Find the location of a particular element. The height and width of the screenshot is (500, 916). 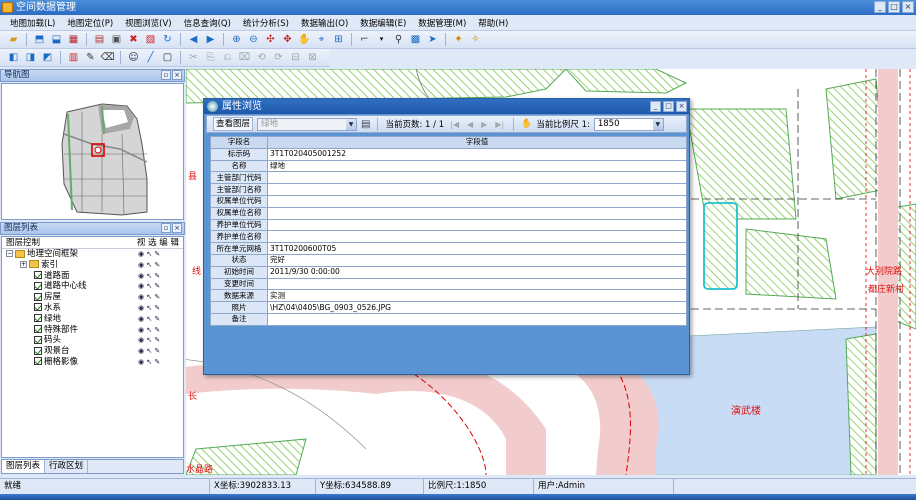

minimize-button: _ is located at coordinates (880, 7).